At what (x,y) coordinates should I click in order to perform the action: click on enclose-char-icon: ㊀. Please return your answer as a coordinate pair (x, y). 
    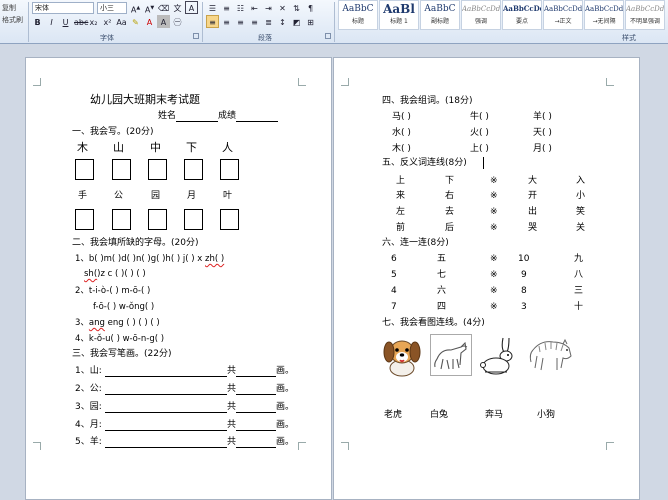
    Looking at the image, I should click on (177, 21).